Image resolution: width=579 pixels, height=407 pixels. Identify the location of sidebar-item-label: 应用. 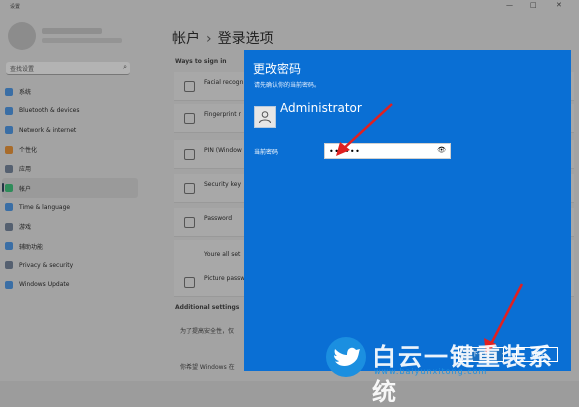
(25, 170).